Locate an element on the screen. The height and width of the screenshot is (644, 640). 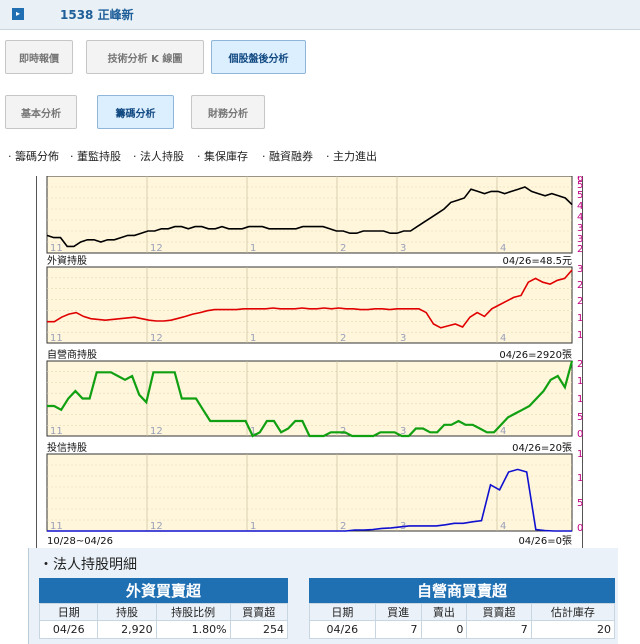
detail-title: ・法人持股明細 is located at coordinates (88, 565).